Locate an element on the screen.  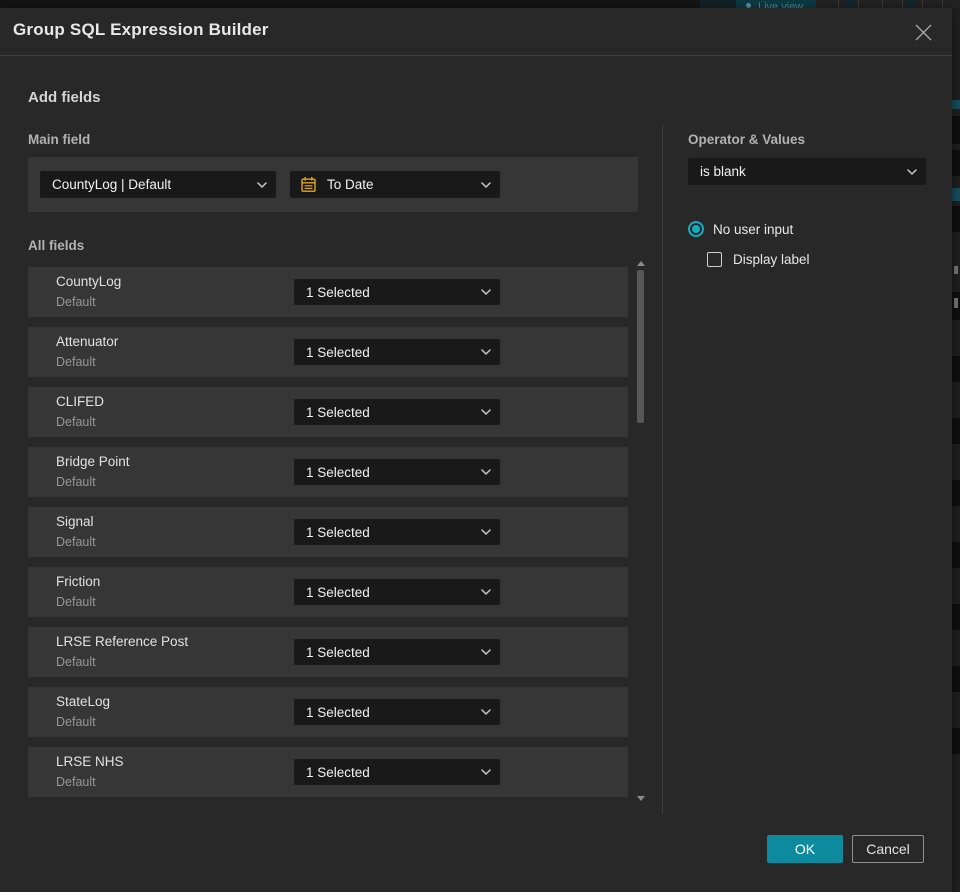
dialog-title: Group SQL Expression Builder is located at coordinates (141, 29).